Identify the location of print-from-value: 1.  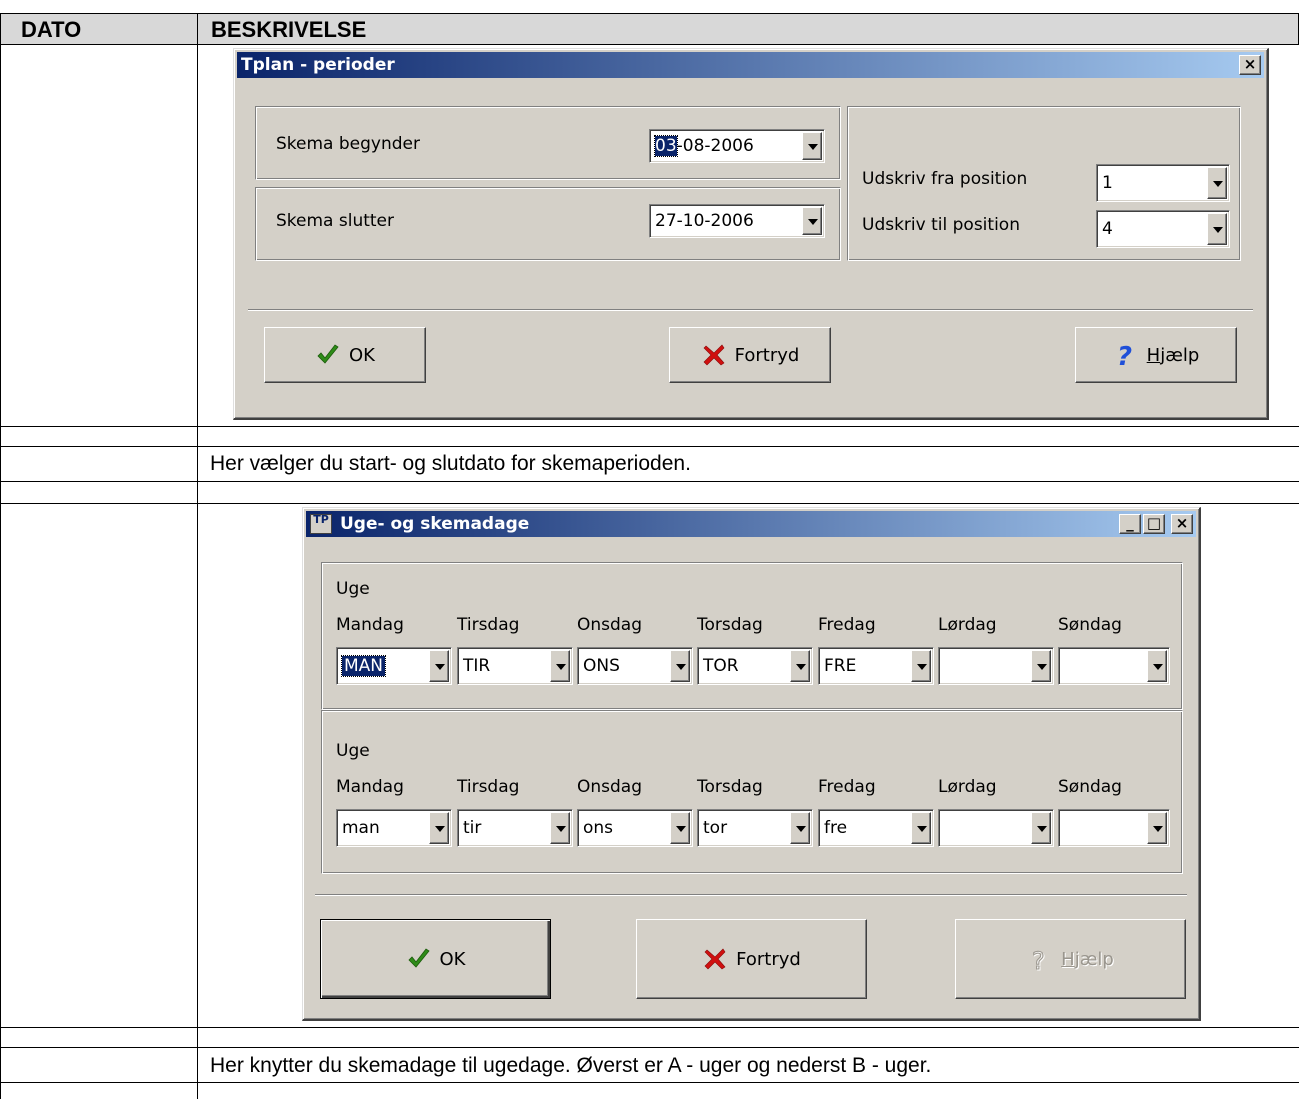
(1107, 183).